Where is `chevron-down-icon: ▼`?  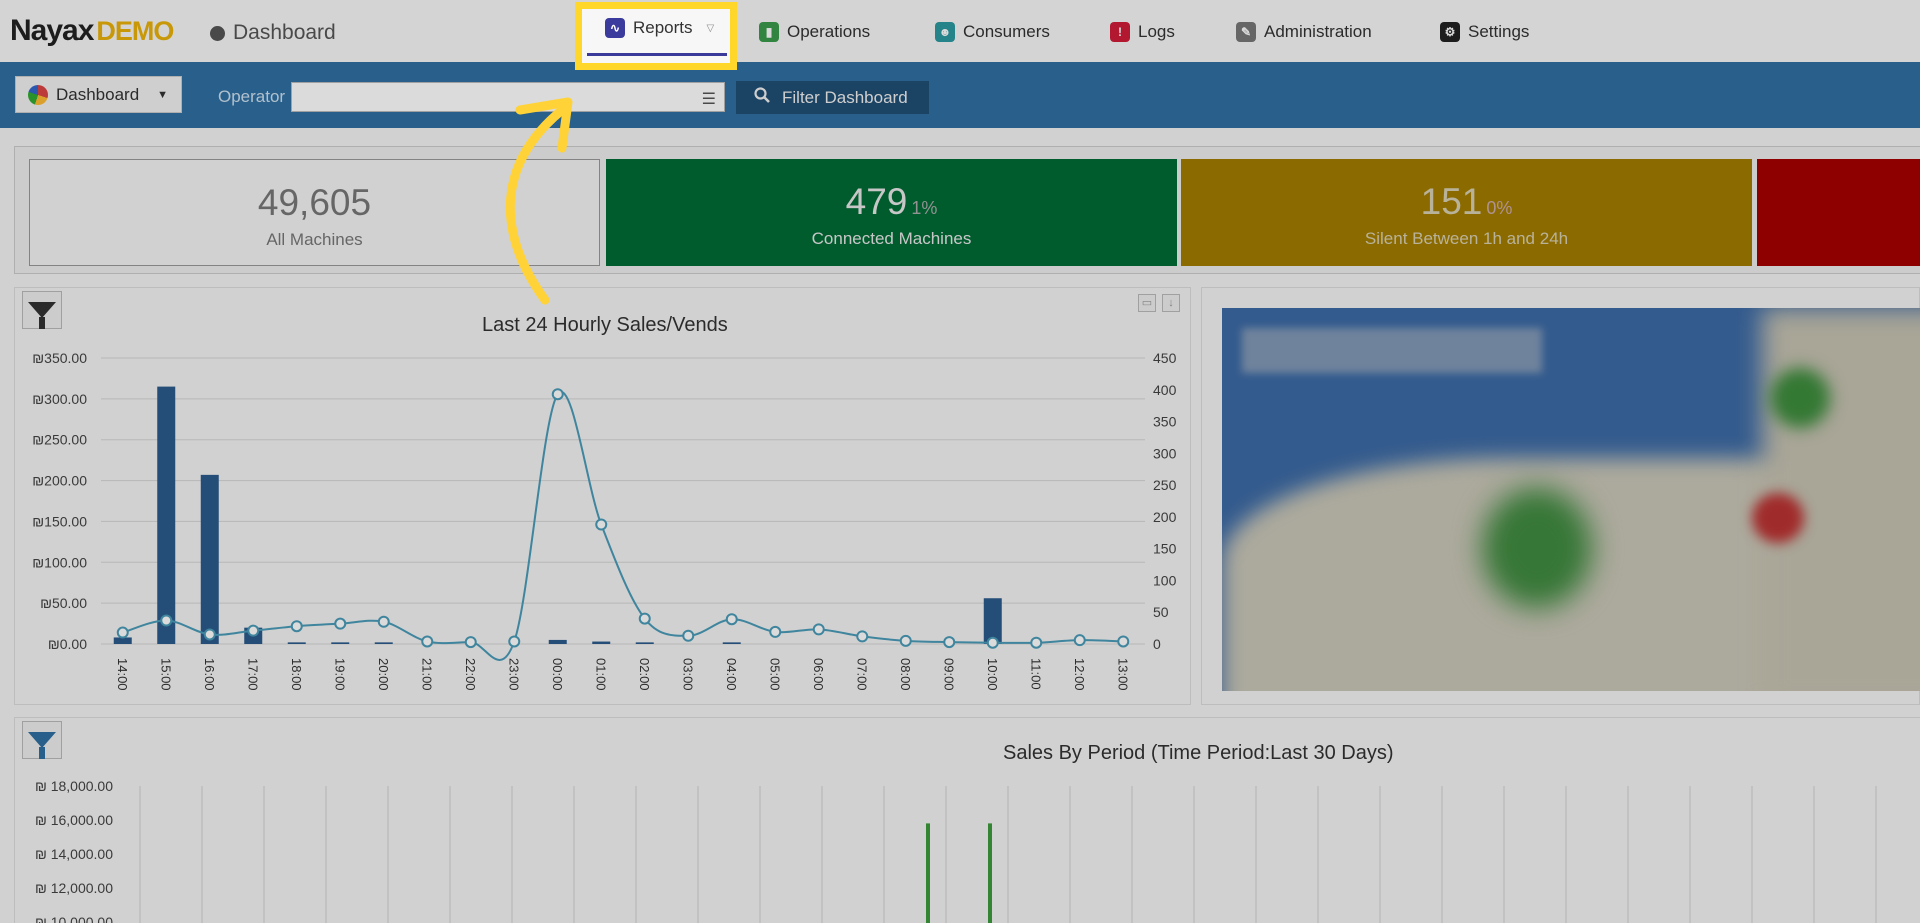
chevron-down-icon: ▼ is located at coordinates (163, 94).